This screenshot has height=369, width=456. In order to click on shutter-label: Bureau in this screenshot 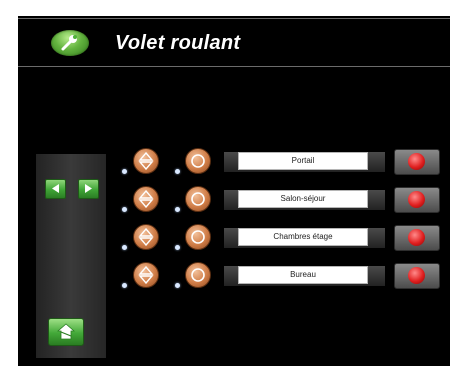, I will do `click(303, 275)`.